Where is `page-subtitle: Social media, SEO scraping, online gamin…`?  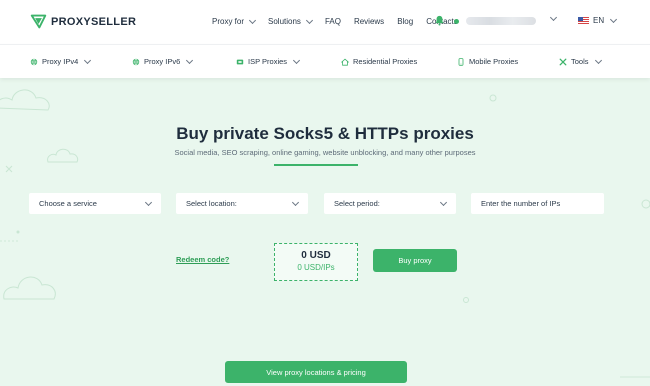
page-subtitle: Social media, SEO scraping, online gamin… is located at coordinates (325, 152).